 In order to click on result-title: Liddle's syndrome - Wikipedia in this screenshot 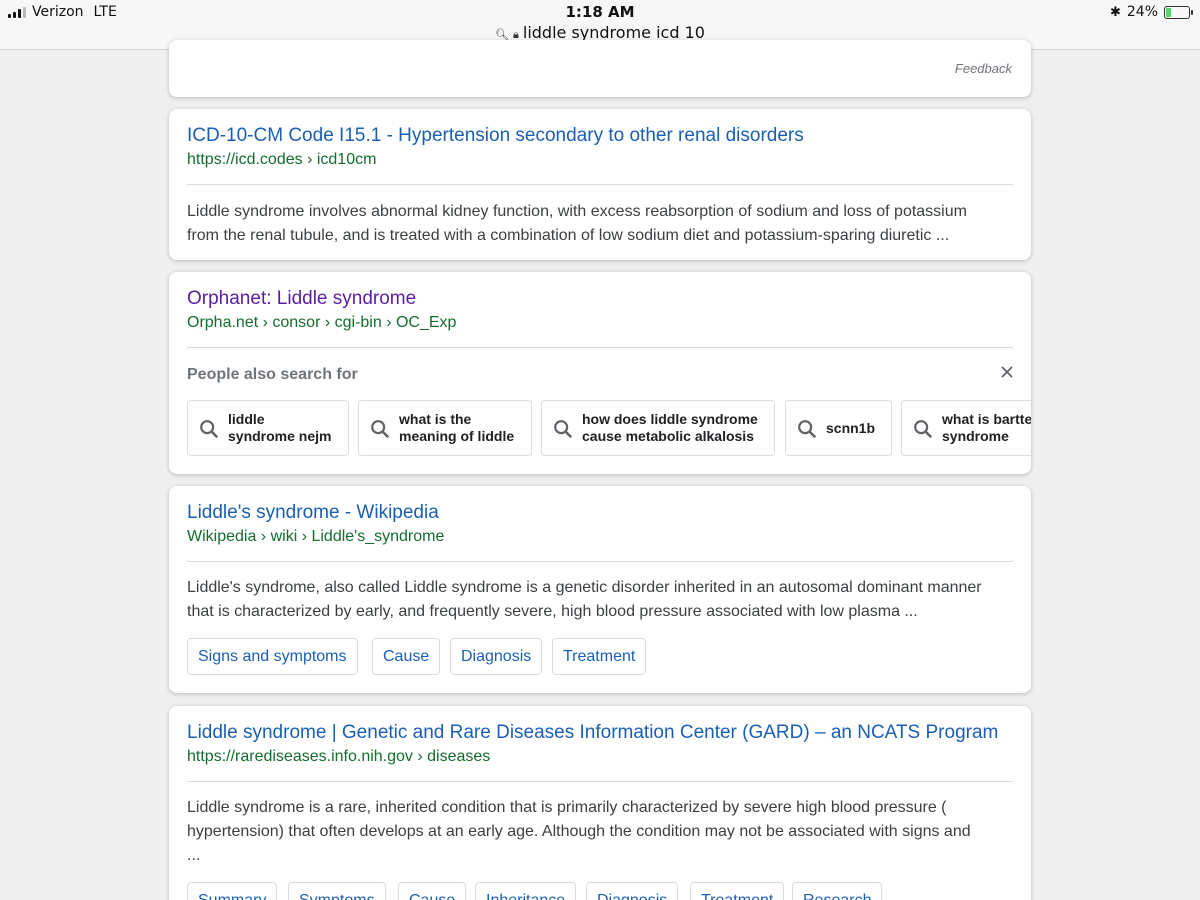, I will do `click(313, 513)`.